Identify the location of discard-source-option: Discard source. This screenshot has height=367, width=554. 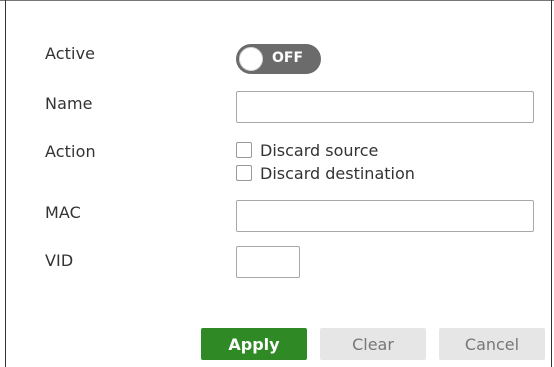
(307, 150).